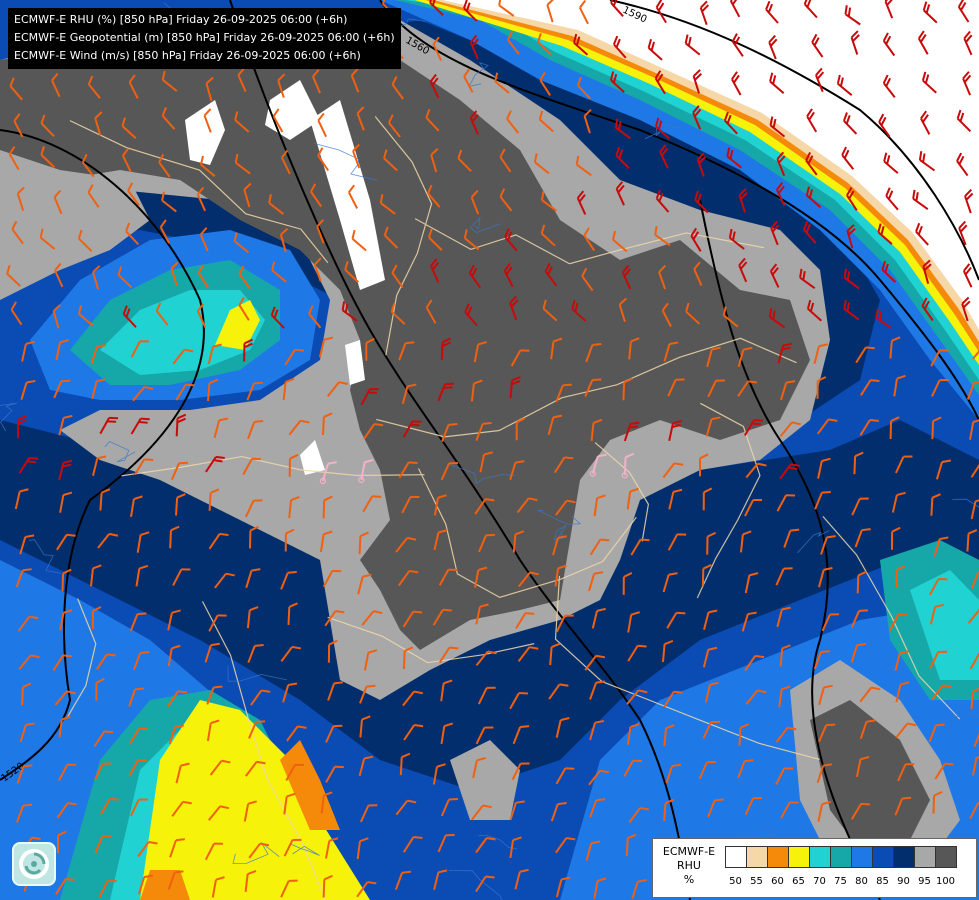  Describe the element at coordinates (903, 881) in the screenshot. I see `legend-tick-90: 90` at that location.